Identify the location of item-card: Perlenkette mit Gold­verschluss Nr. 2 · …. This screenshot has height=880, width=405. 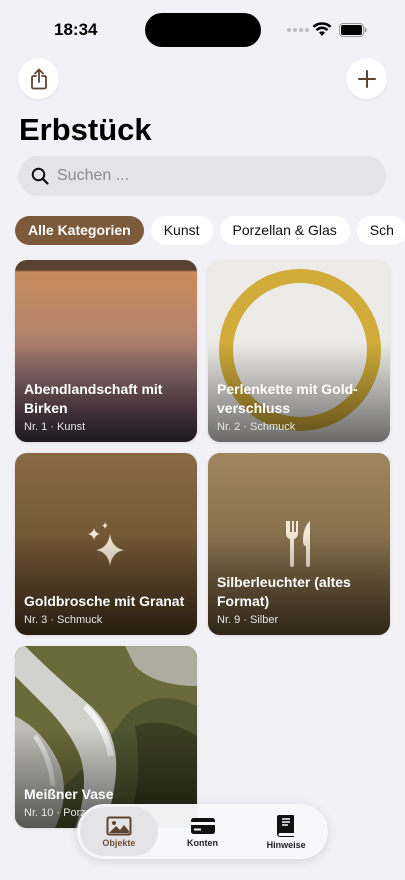
(299, 351).